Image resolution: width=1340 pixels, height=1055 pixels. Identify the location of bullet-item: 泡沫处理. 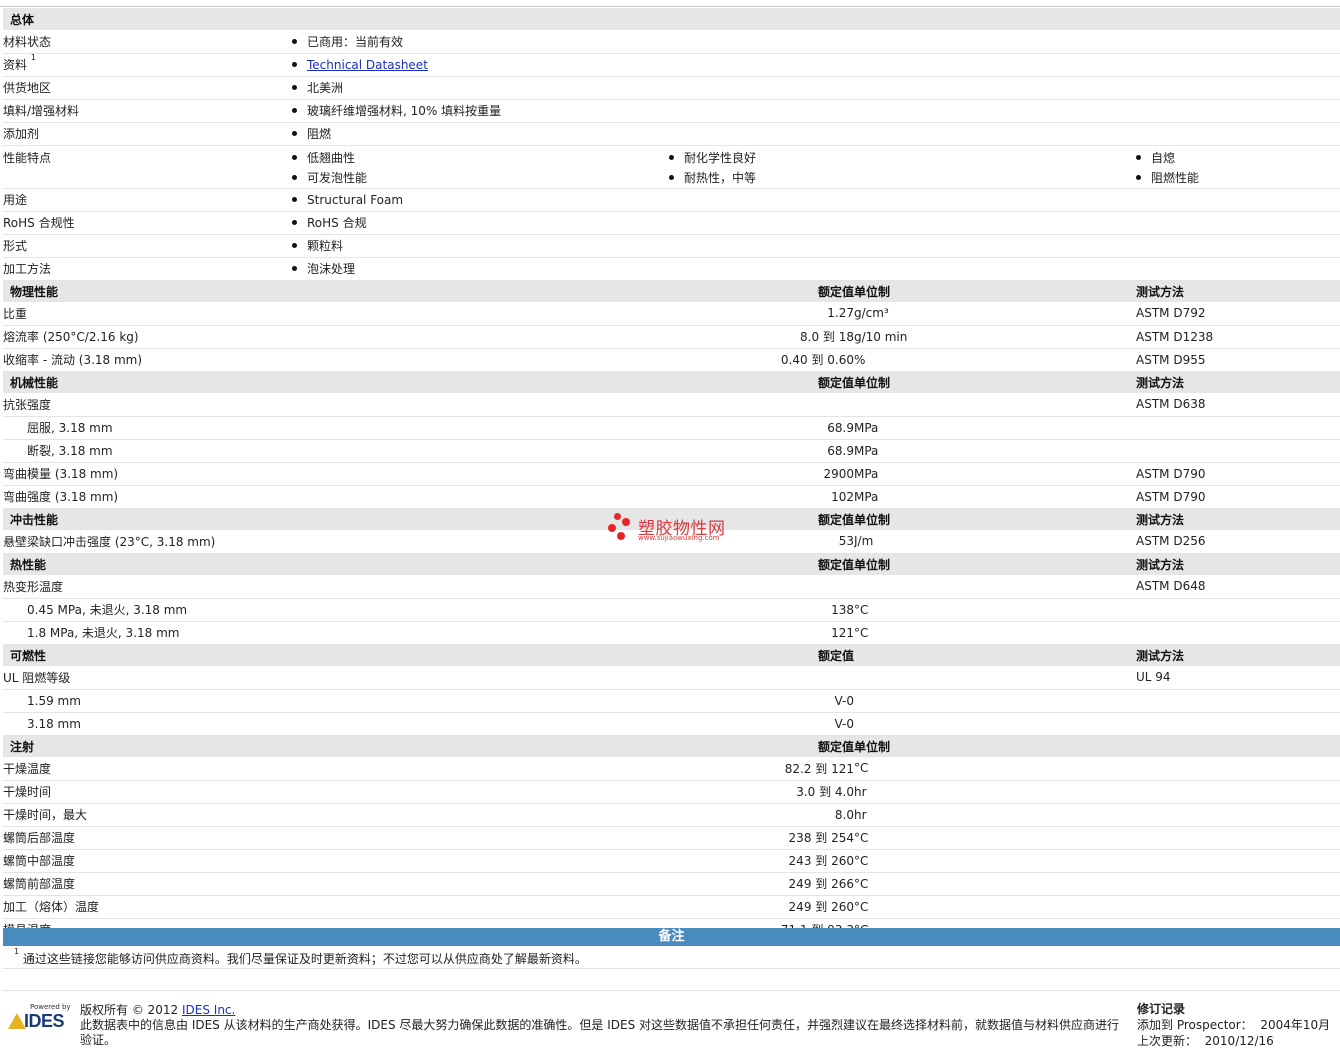
(323, 269).